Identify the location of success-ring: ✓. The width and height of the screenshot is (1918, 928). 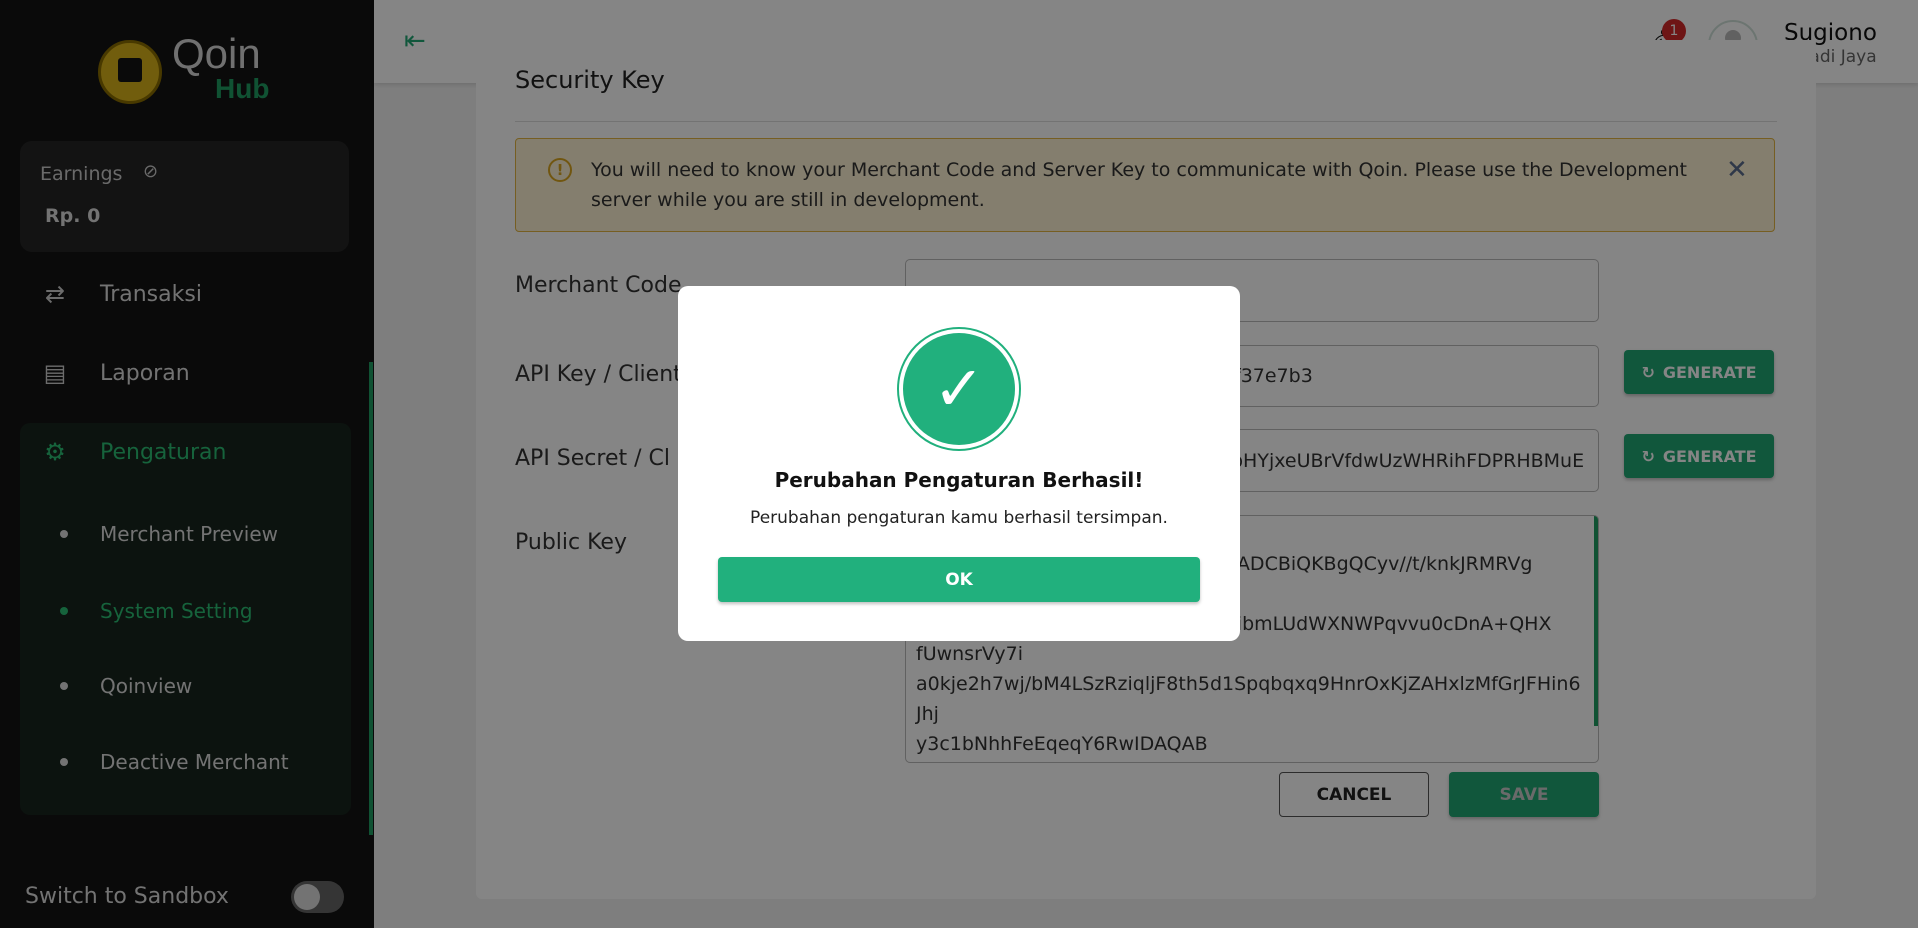
(959, 389).